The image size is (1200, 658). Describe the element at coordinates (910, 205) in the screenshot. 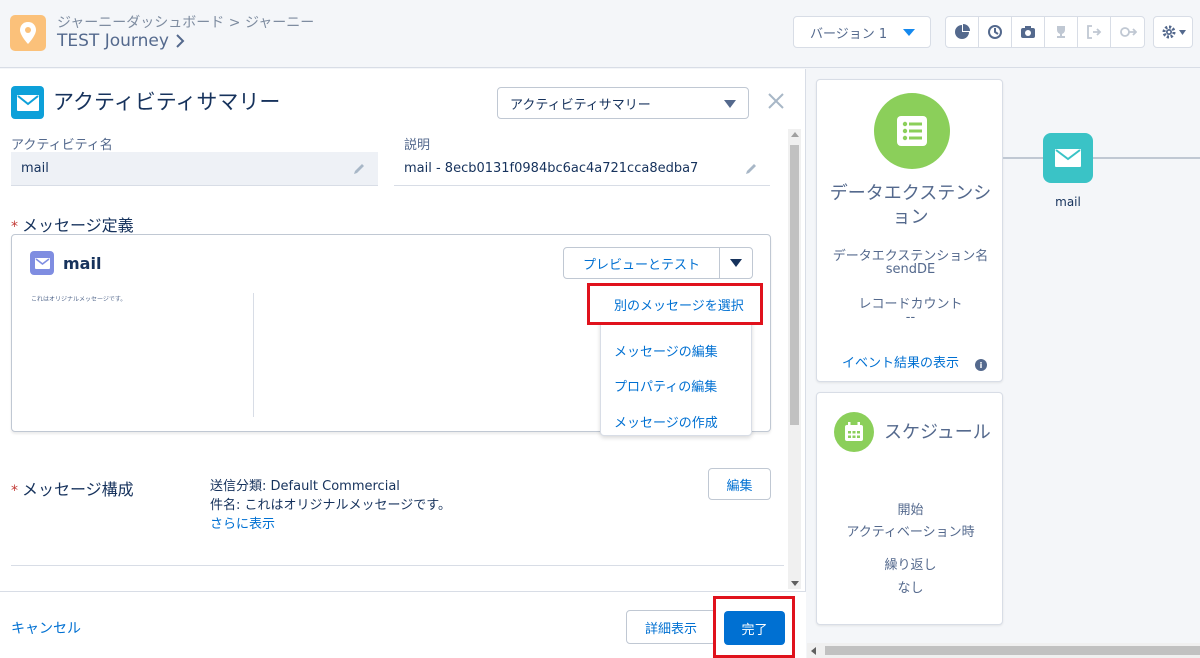

I see `data-extension-title: データエクステンション` at that location.